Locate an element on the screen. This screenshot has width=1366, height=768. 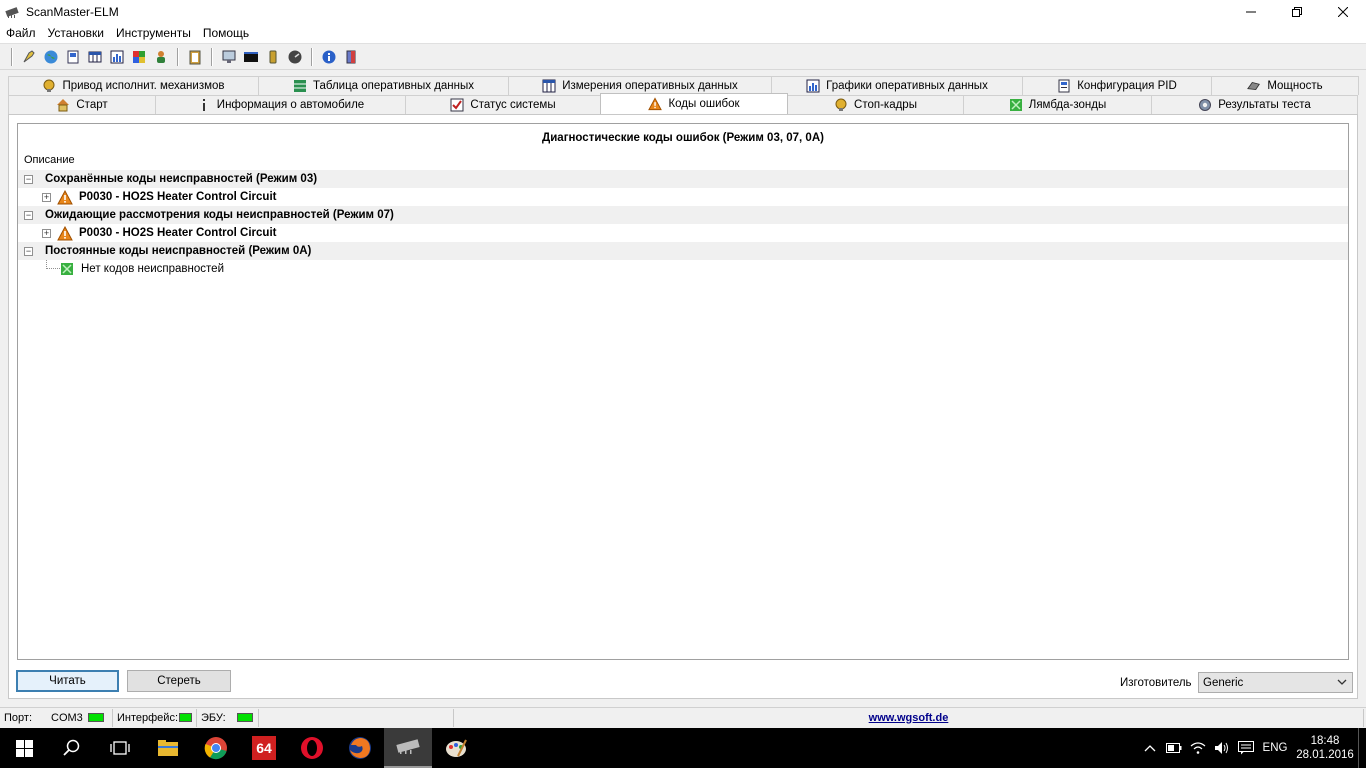
menu-file: Файл is located at coordinates (21, 33).